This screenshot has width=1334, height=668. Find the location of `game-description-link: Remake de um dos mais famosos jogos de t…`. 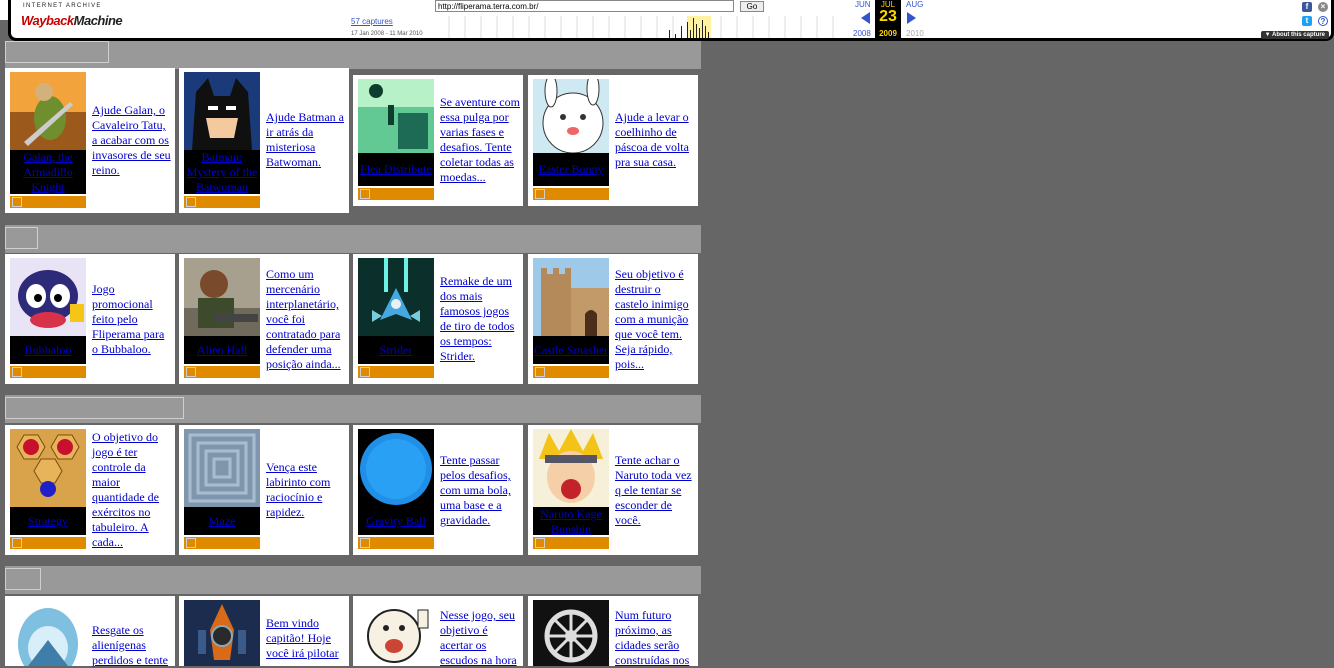

game-description-link: Remake de um dos mais famosos jogos de t… is located at coordinates (477, 318).